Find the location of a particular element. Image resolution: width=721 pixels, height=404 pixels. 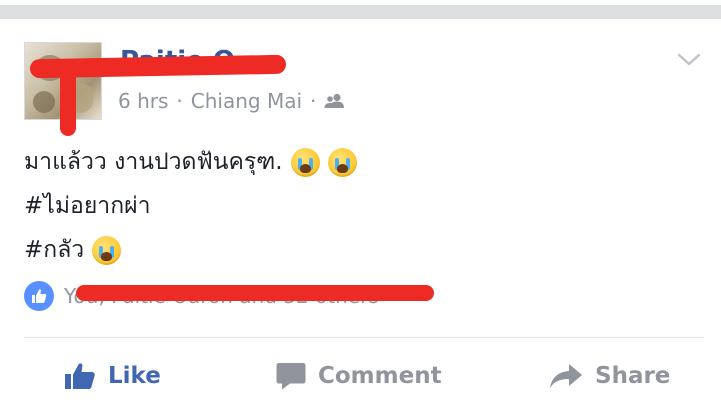

comment-label: Comment is located at coordinates (380, 376).